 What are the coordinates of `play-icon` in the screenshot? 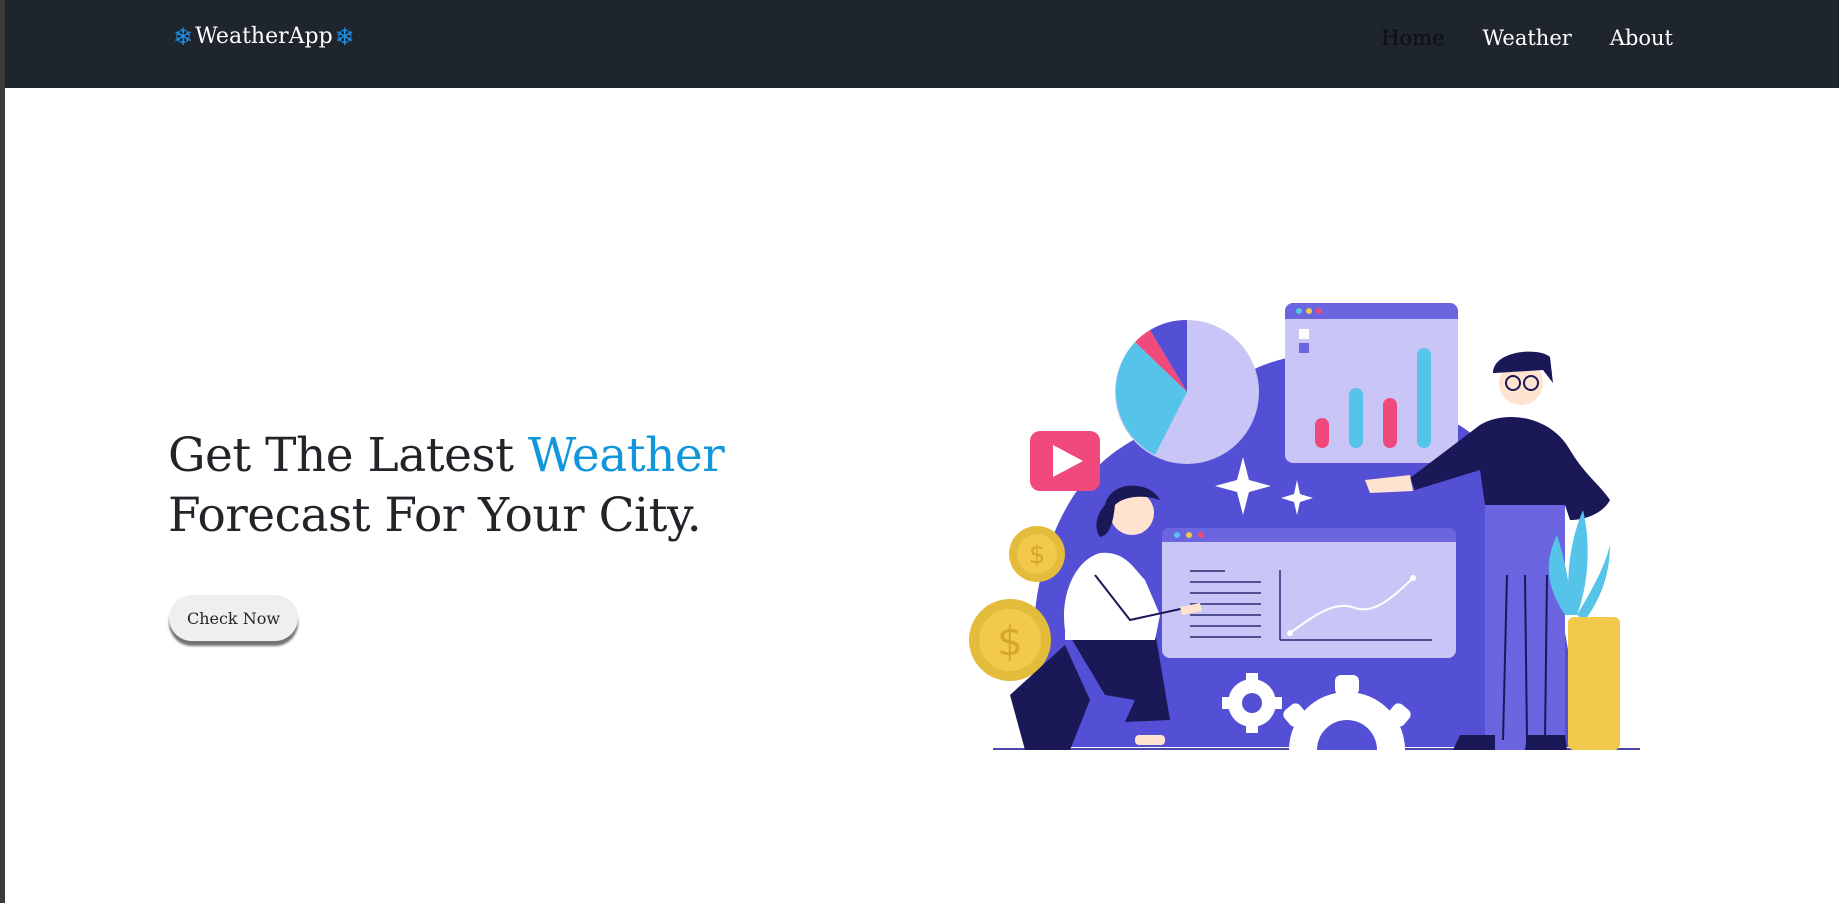 It's located at (1065, 461).